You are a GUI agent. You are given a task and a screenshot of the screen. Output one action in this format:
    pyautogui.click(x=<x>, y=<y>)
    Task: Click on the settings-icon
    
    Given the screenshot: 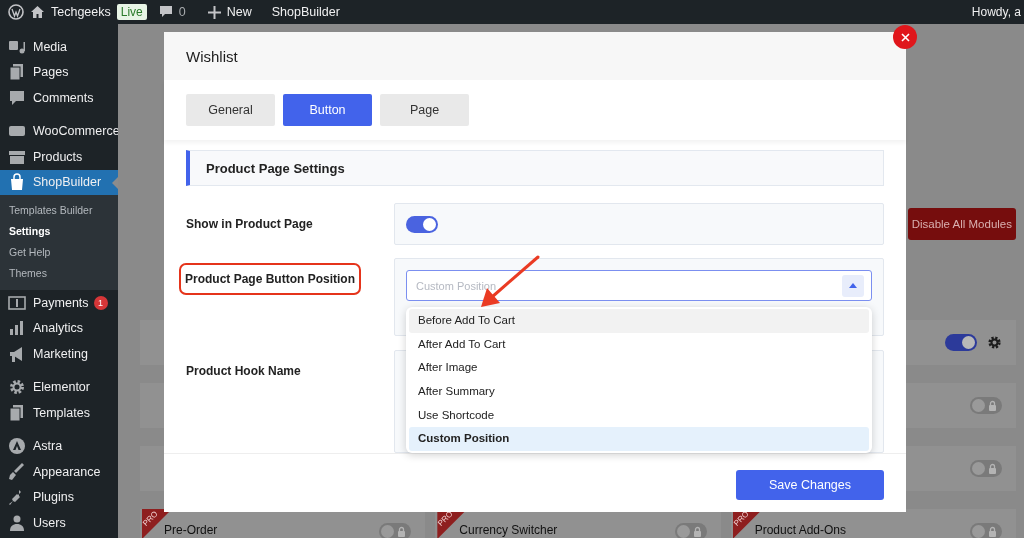 What is the action you would take?
    pyautogui.click(x=994, y=342)
    